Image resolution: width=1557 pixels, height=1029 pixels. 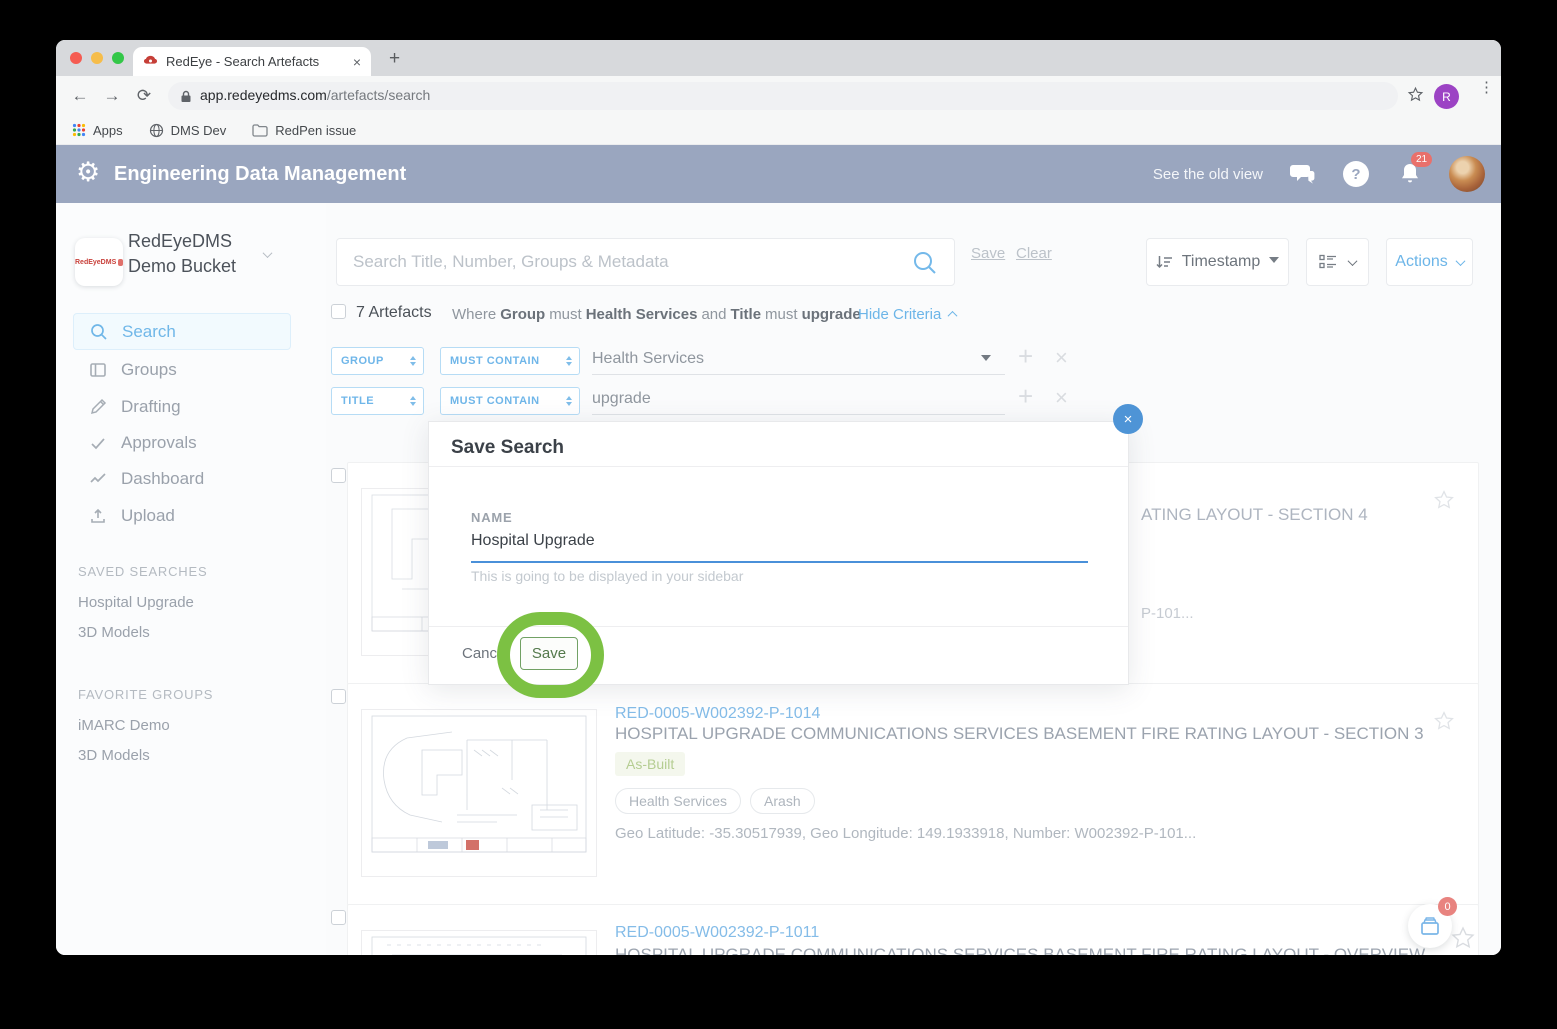 I want to click on tag-row: Health Services Arash, so click(x=715, y=801).